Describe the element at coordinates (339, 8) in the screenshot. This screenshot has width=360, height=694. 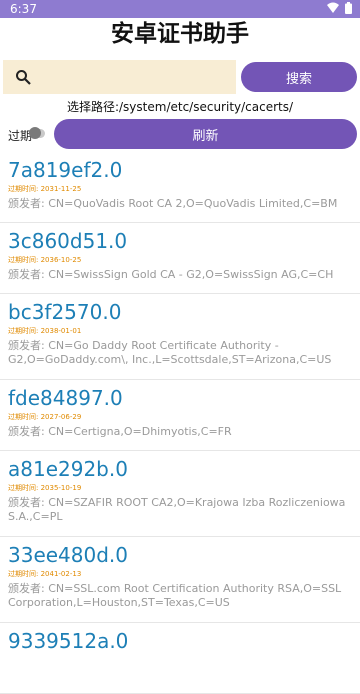
I see `status-icons` at that location.